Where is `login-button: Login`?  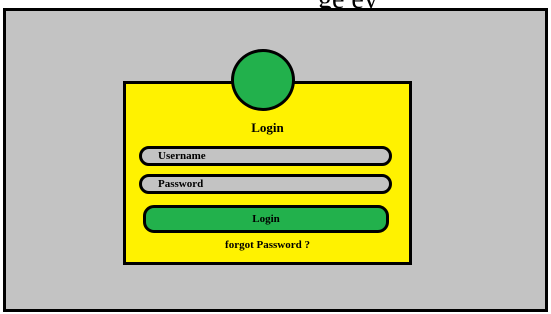 login-button: Login is located at coordinates (266, 219).